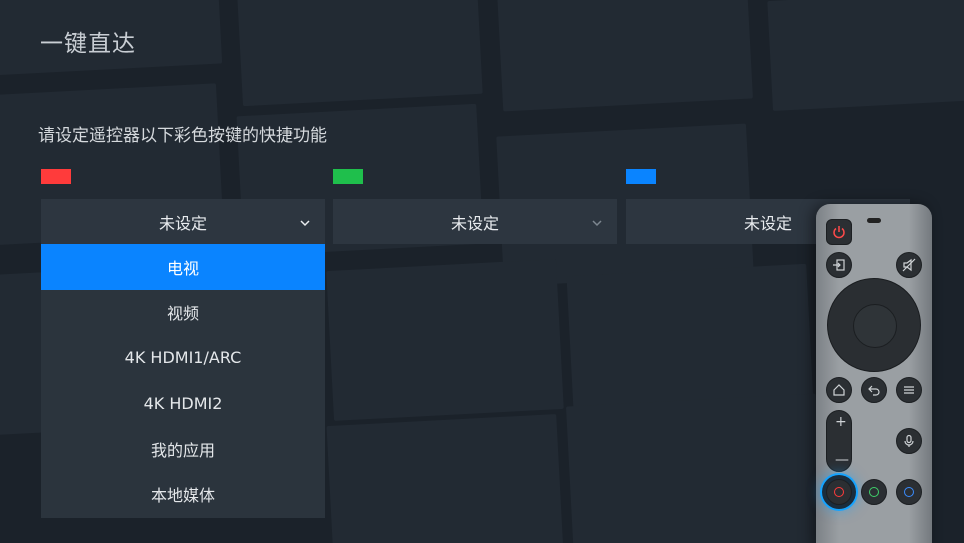  I want to click on back-icon, so click(874, 390).